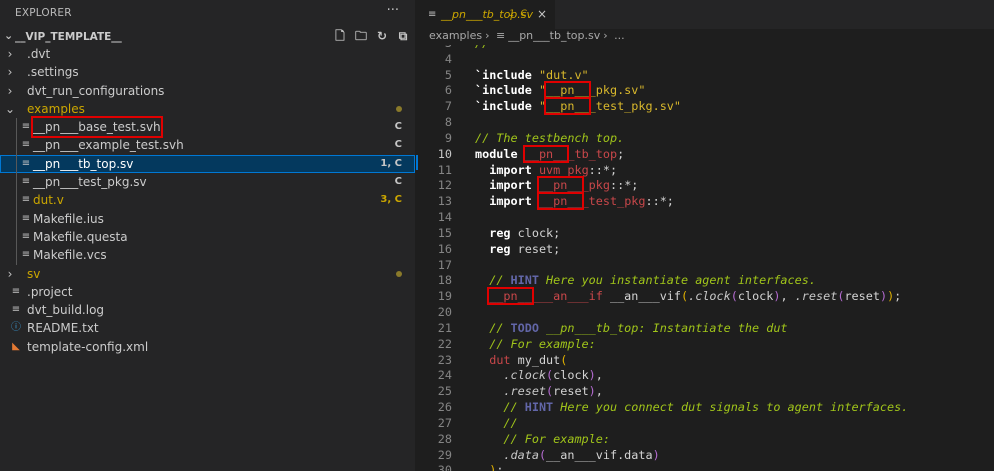 The width and height of the screenshot is (994, 471). What do you see at coordinates (207, 292) in the screenshot?
I see `tree-item: ≡ .project` at bounding box center [207, 292].